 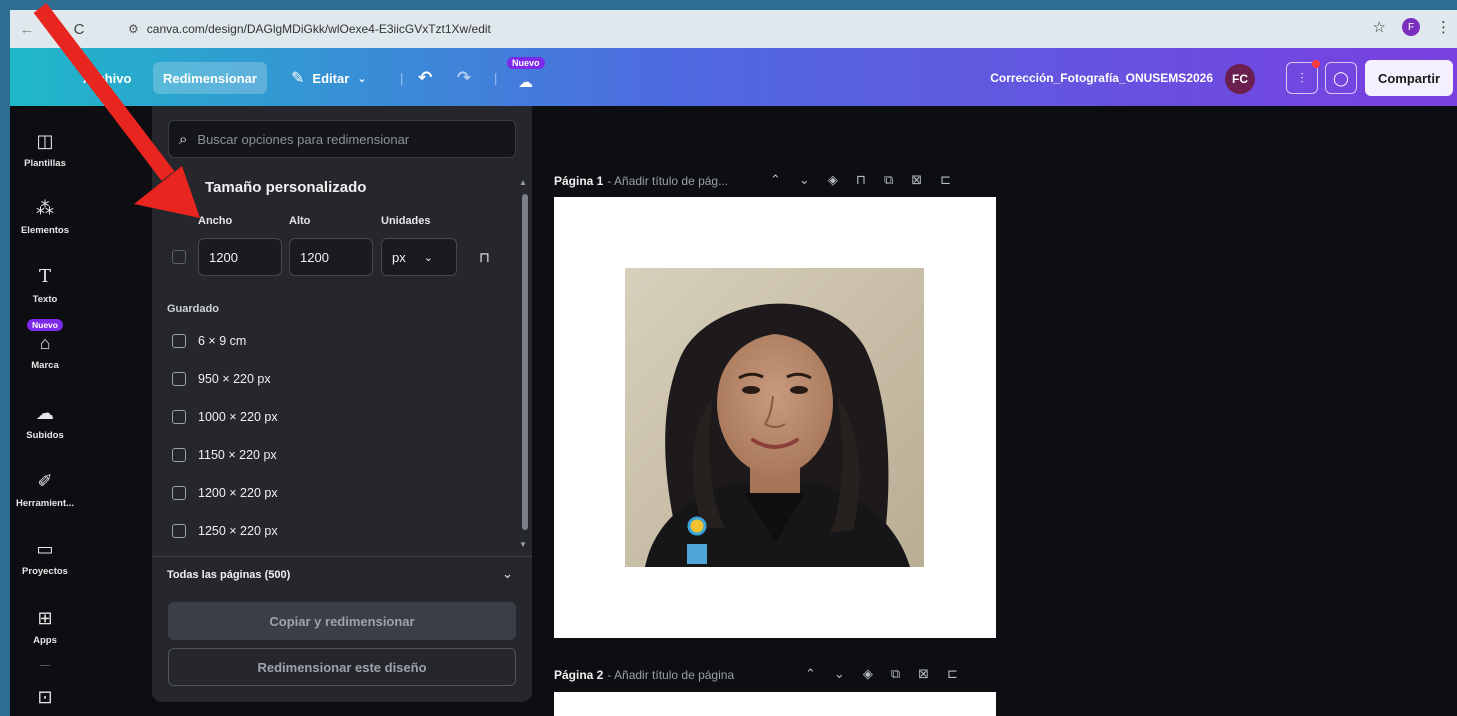 What do you see at coordinates (209, 341) in the screenshot?
I see `saved-size-item: 6 × 9 cm` at bounding box center [209, 341].